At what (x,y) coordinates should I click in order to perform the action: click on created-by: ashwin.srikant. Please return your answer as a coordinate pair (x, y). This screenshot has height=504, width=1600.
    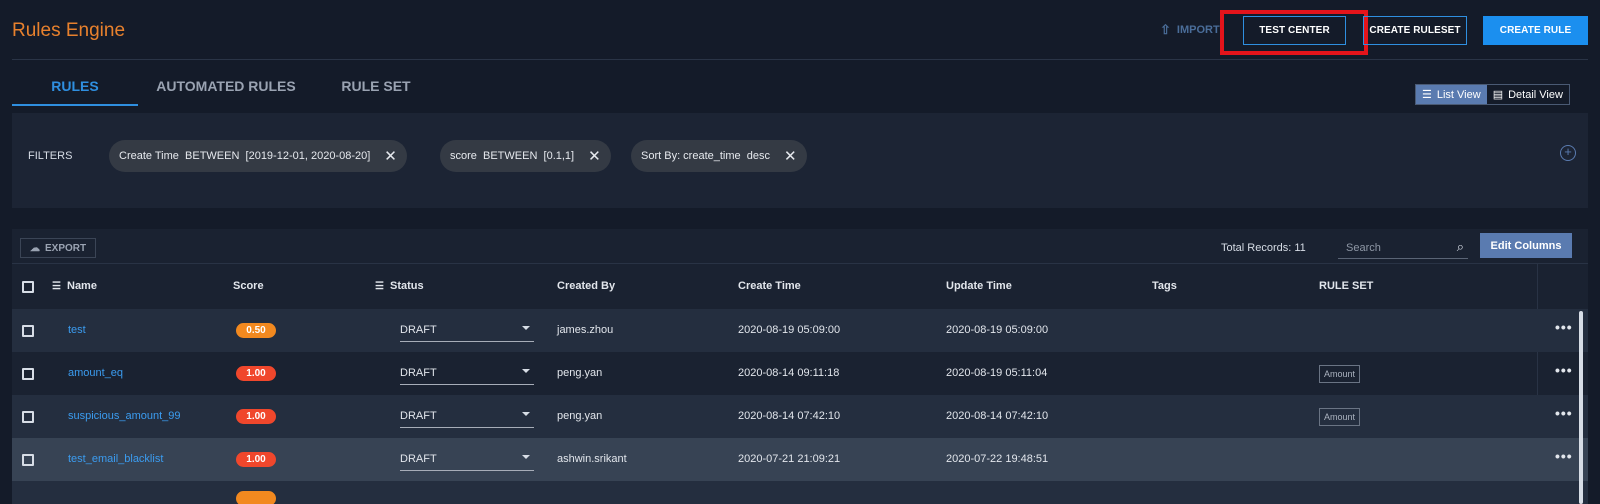
    Looking at the image, I should click on (592, 459).